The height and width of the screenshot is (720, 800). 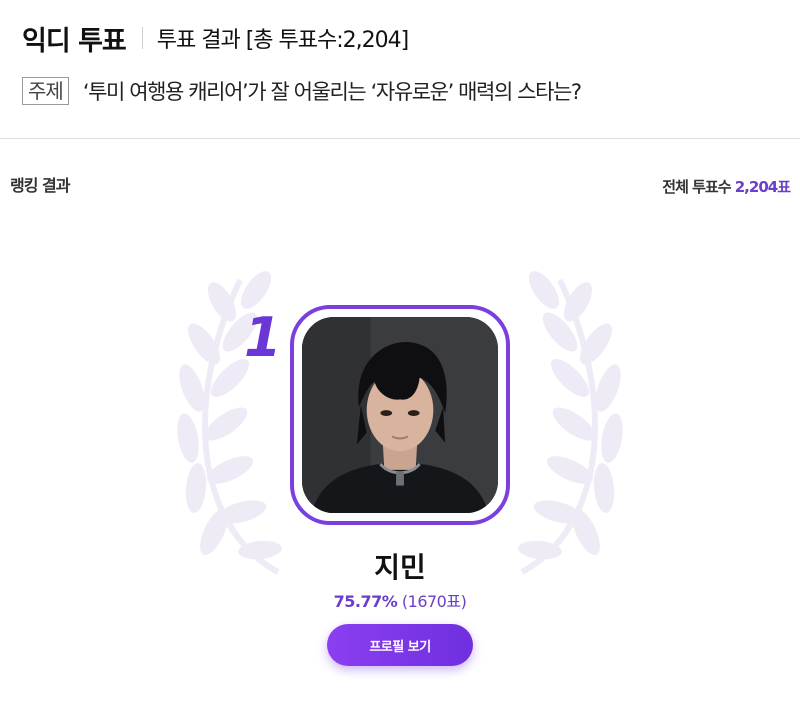 What do you see at coordinates (400, 645) in the screenshot?
I see `view-profile-button: 프로필 보기` at bounding box center [400, 645].